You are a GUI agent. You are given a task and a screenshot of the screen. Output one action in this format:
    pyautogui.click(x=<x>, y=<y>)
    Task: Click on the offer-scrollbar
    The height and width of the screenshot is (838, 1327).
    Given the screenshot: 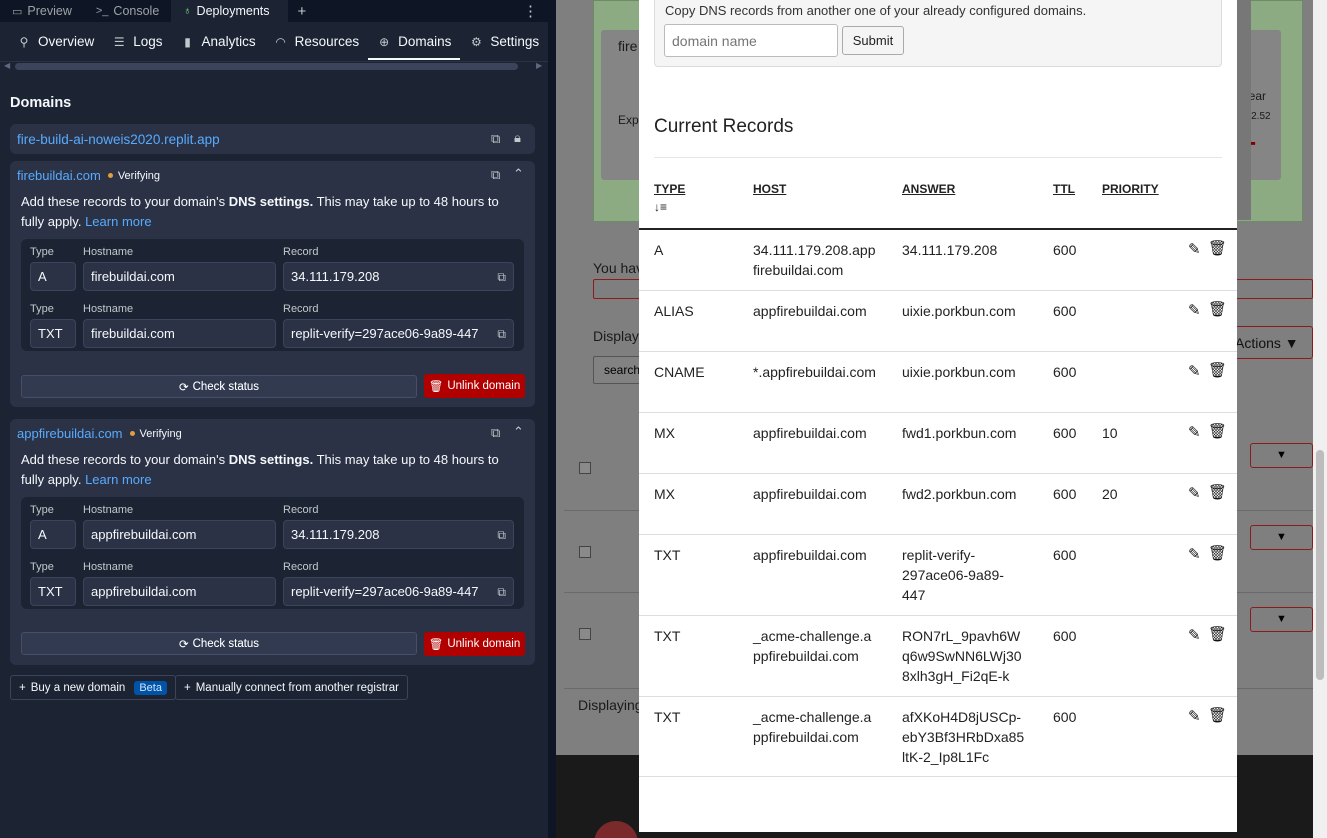 What is the action you would take?
    pyautogui.click(x=1244, y=110)
    